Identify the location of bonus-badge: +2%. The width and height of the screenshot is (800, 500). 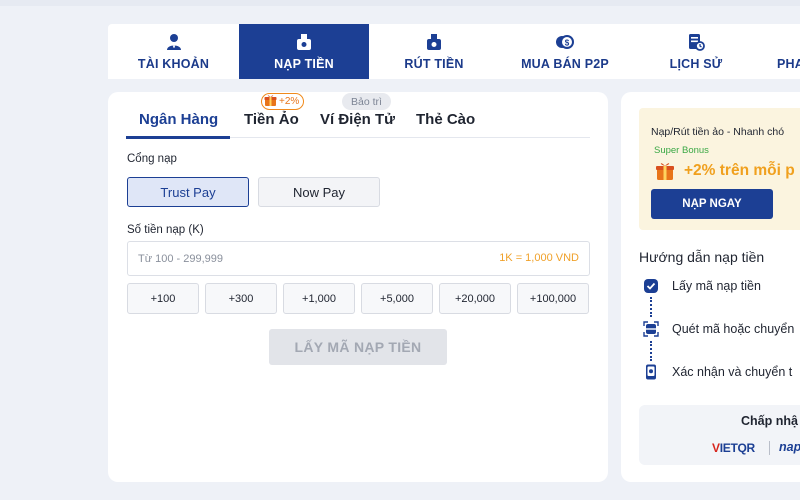
(283, 101).